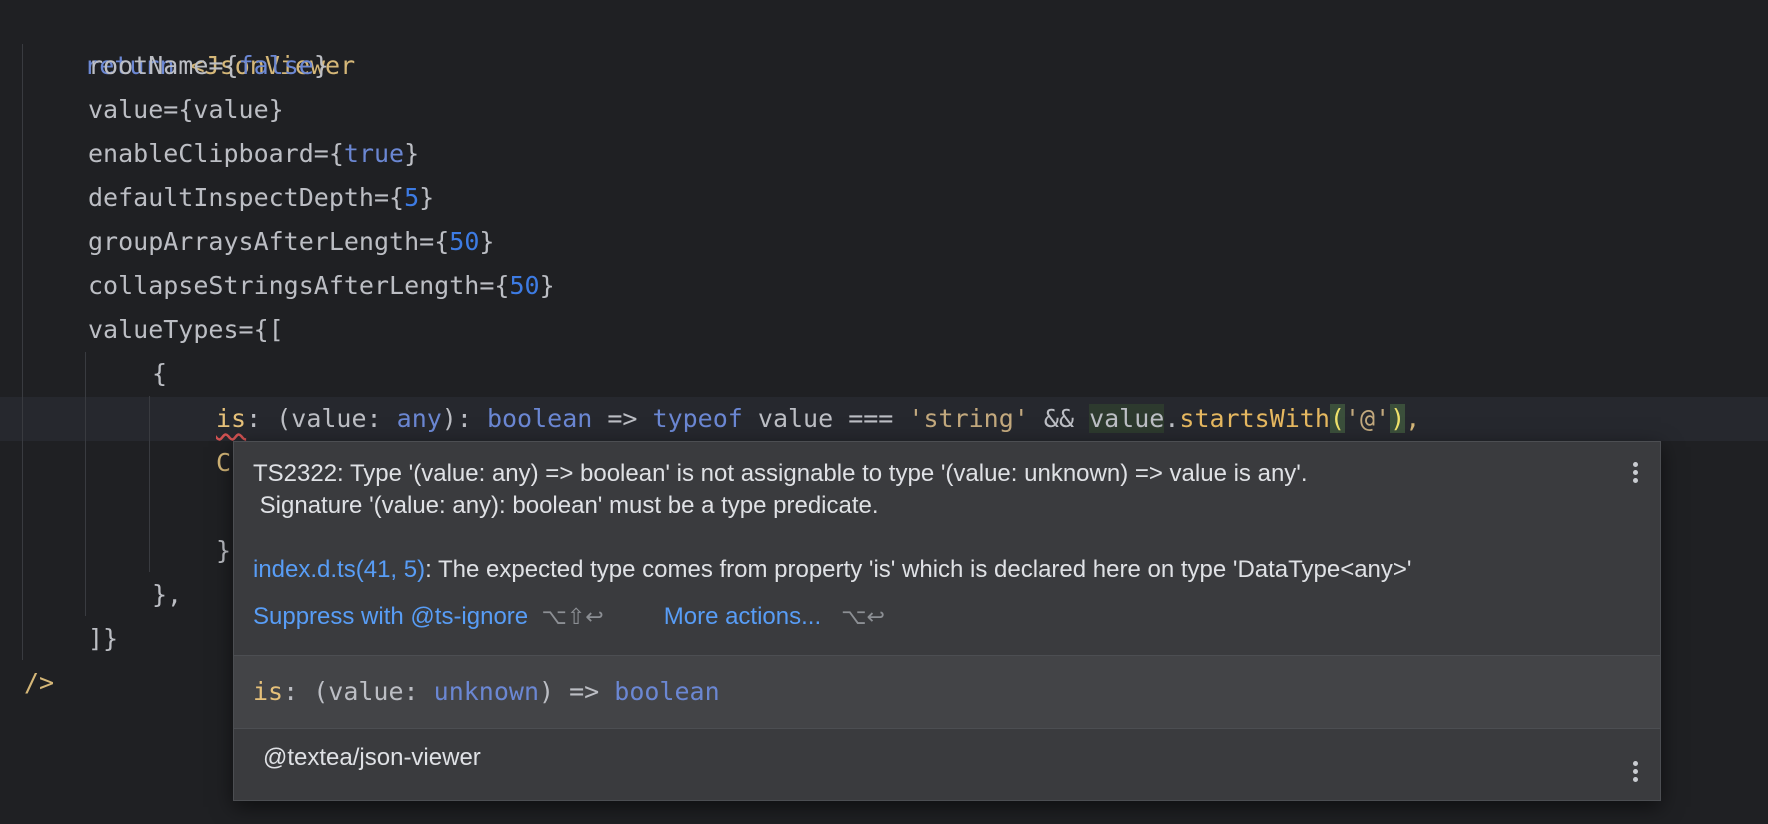 The width and height of the screenshot is (1768, 824). I want to click on sig-prop: is, so click(268, 691).